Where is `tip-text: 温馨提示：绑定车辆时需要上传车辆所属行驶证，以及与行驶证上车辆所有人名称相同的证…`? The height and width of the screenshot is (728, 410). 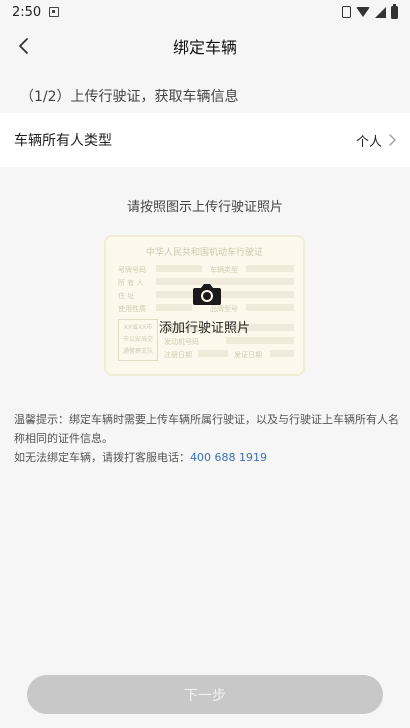 tip-text: 温馨提示：绑定车辆时需要上传车辆所属行驶证，以及与行驶证上车辆所有人名称相同的证… is located at coordinates (206, 429).